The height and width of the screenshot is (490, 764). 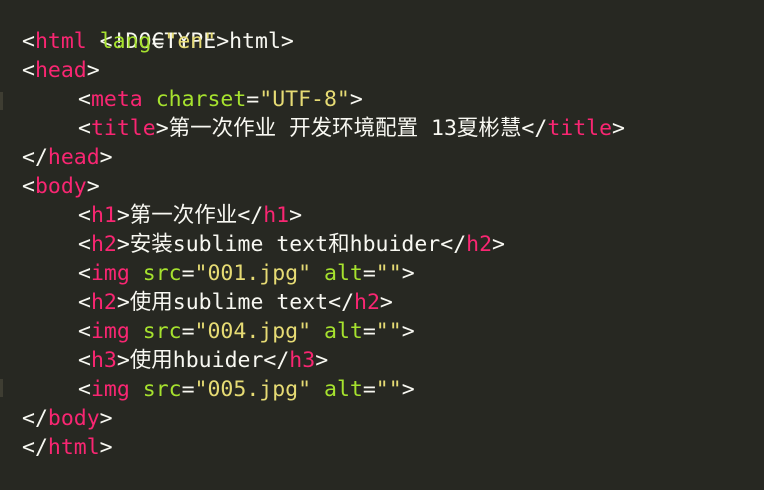 What do you see at coordinates (253, 331) in the screenshot?
I see `attribute-value: "004.jpg"` at bounding box center [253, 331].